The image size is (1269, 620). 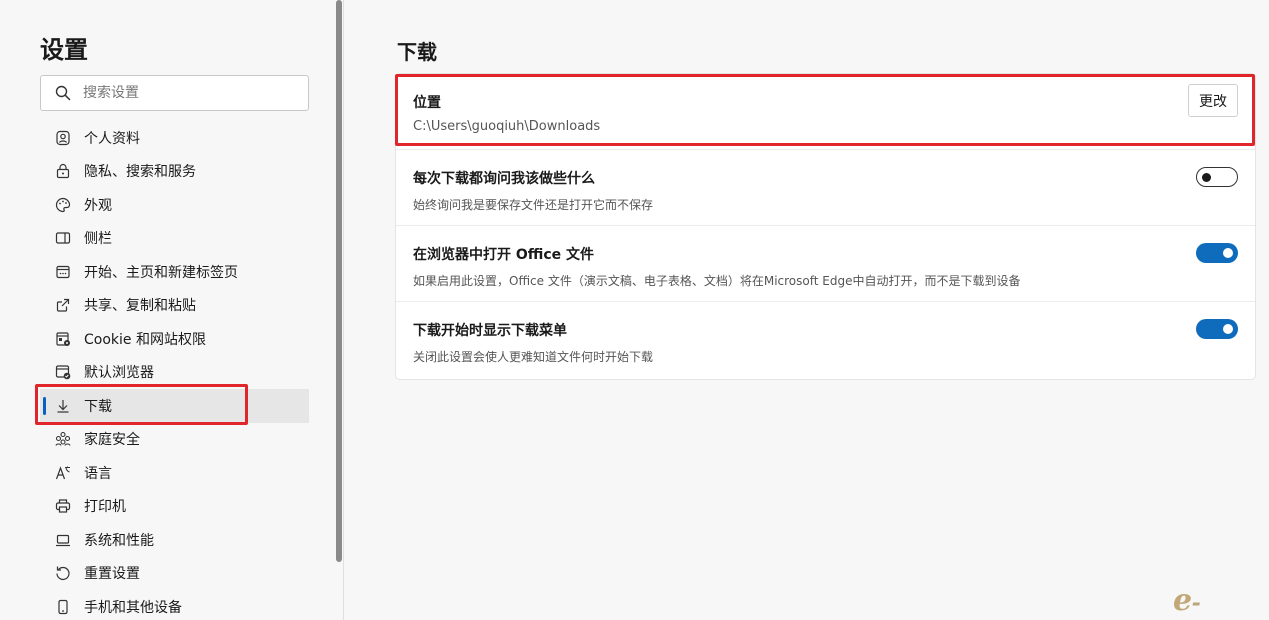 What do you see at coordinates (417, 52) in the screenshot?
I see `page-title: 下载` at bounding box center [417, 52].